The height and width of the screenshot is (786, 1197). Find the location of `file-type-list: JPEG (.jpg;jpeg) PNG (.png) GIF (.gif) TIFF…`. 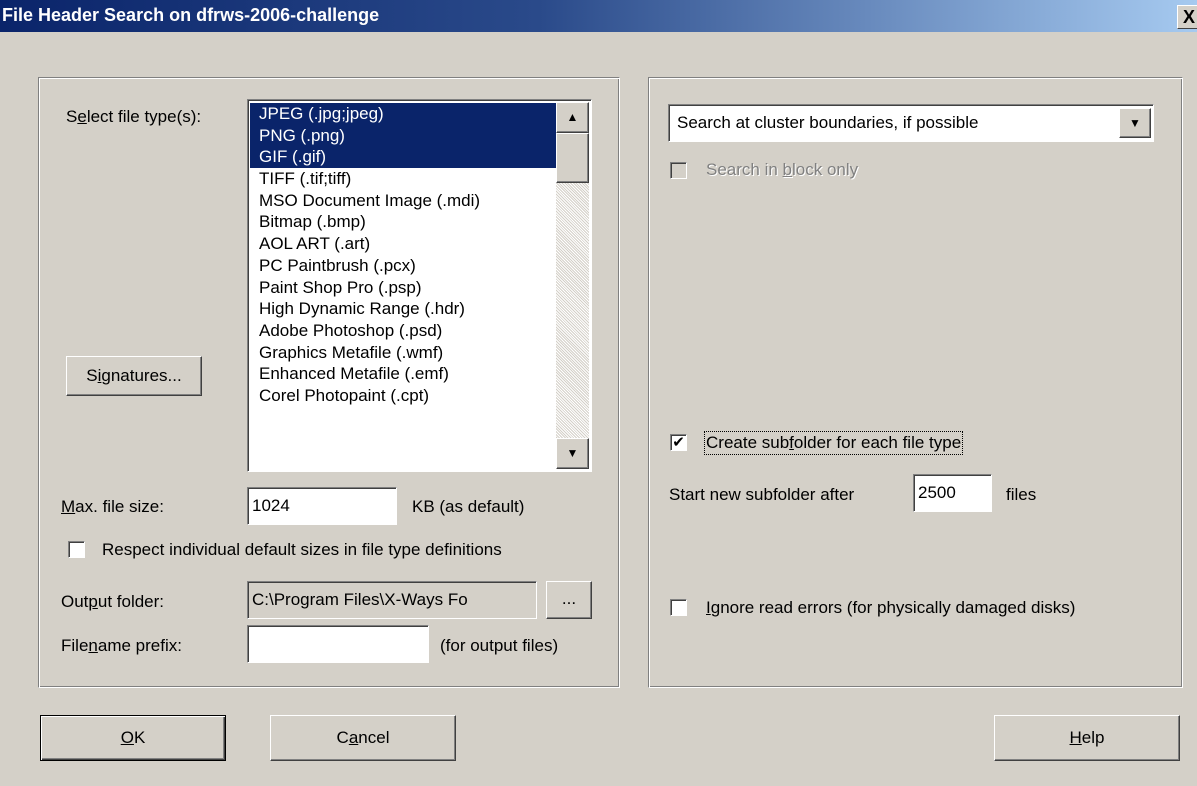

file-type-list: JPEG (.jpg;jpeg) PNG (.png) GIF (.gif) TIFF… is located at coordinates (404, 255).